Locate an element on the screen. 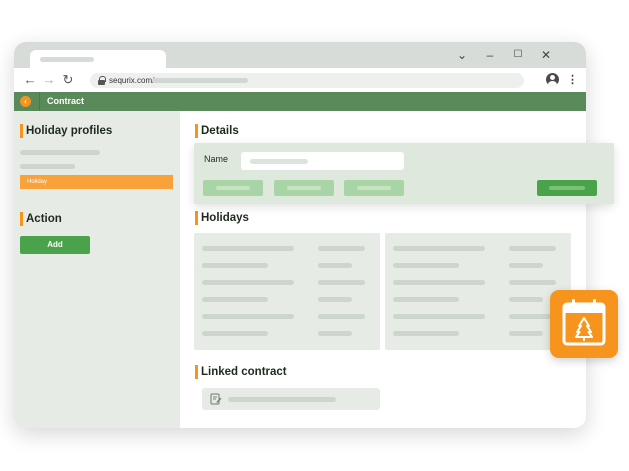  minimize-icon: – is located at coordinates (490, 55).